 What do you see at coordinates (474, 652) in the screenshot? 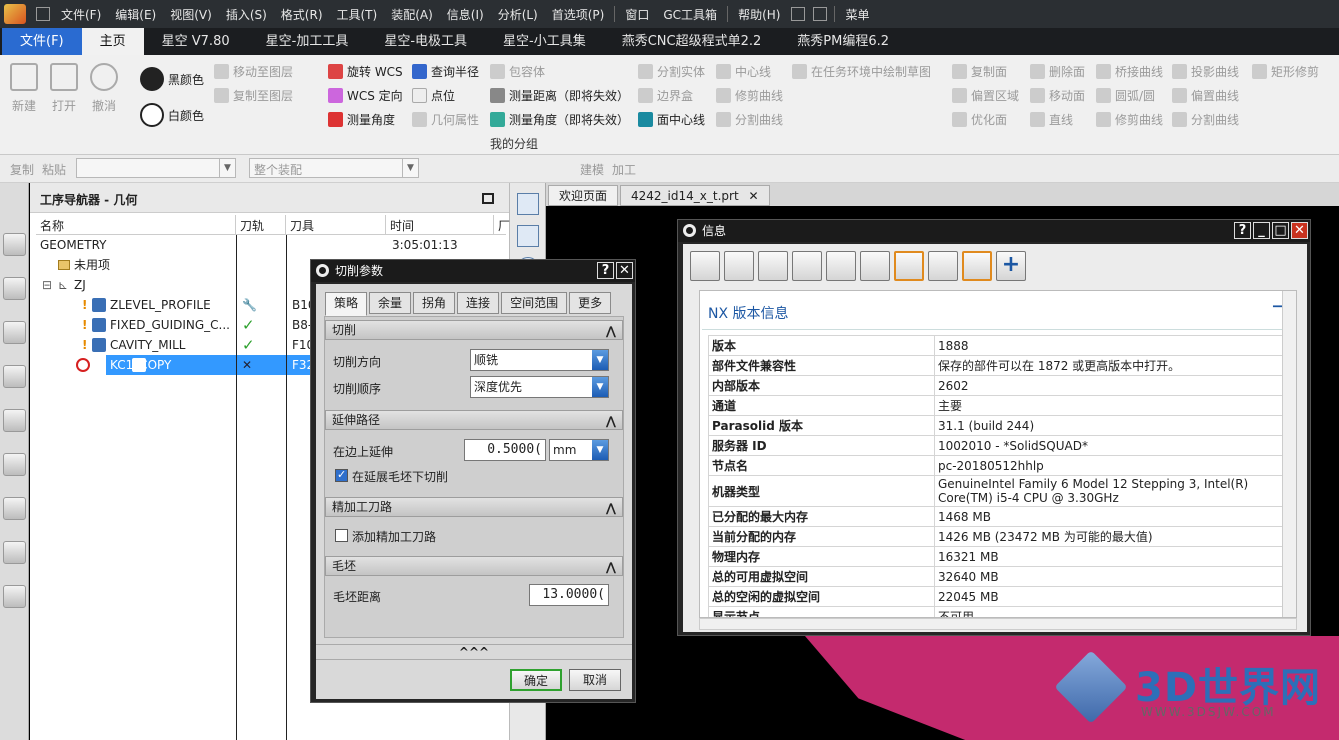
I see `expand-toggle: ^^^` at bounding box center [474, 652].